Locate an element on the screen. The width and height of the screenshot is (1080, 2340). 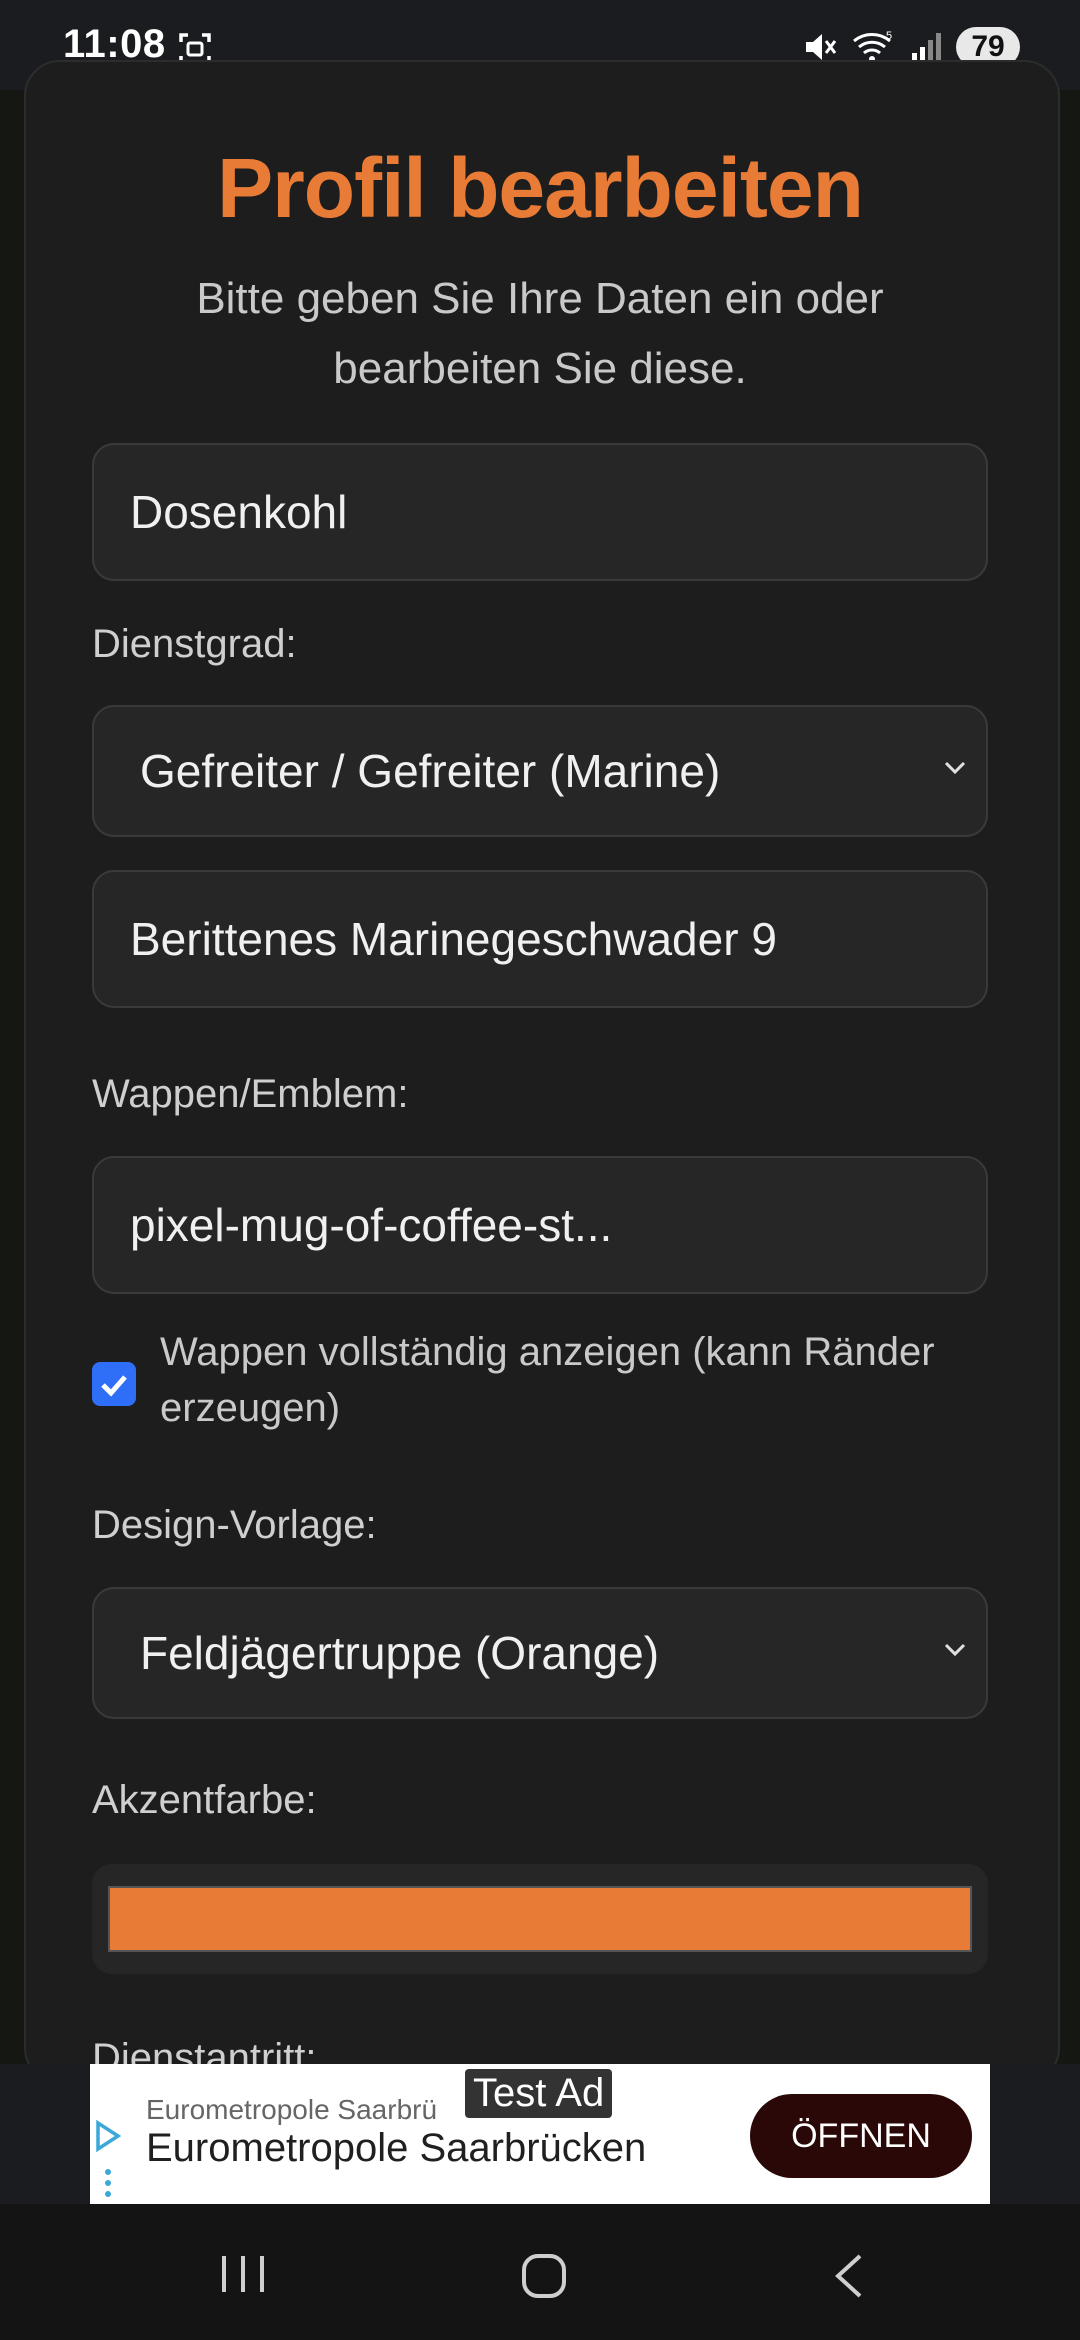
home-icon is located at coordinates (544, 2276).